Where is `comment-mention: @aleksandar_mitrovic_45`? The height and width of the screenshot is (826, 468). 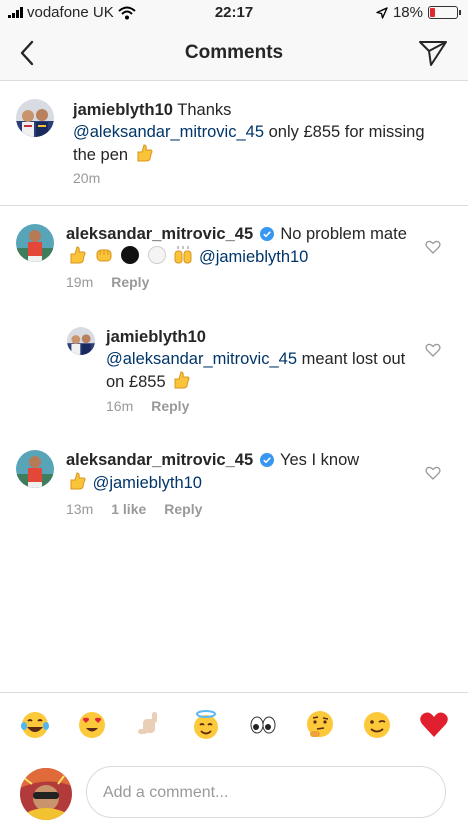 comment-mention: @aleksandar_mitrovic_45 is located at coordinates (201, 359).